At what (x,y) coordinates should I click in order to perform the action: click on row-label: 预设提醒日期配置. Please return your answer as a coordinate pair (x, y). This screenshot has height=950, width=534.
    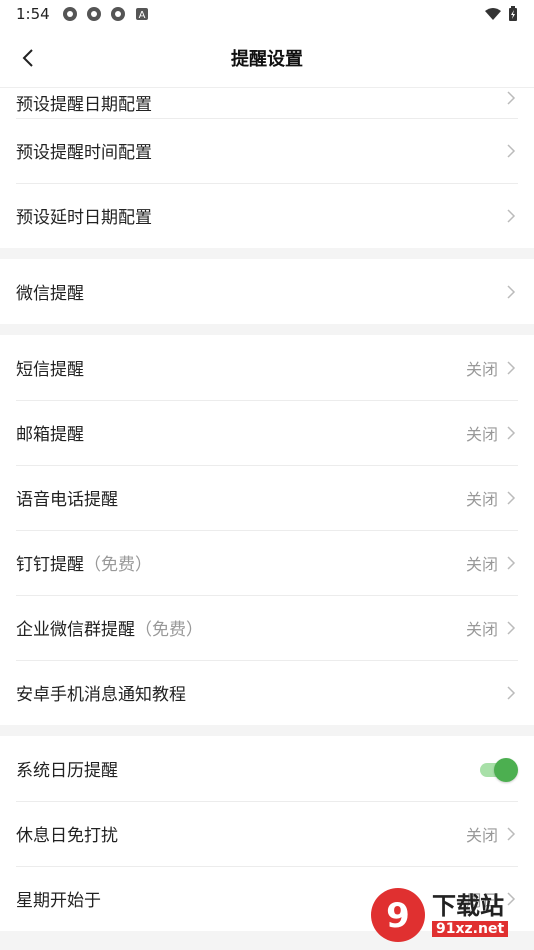
    Looking at the image, I should click on (84, 105).